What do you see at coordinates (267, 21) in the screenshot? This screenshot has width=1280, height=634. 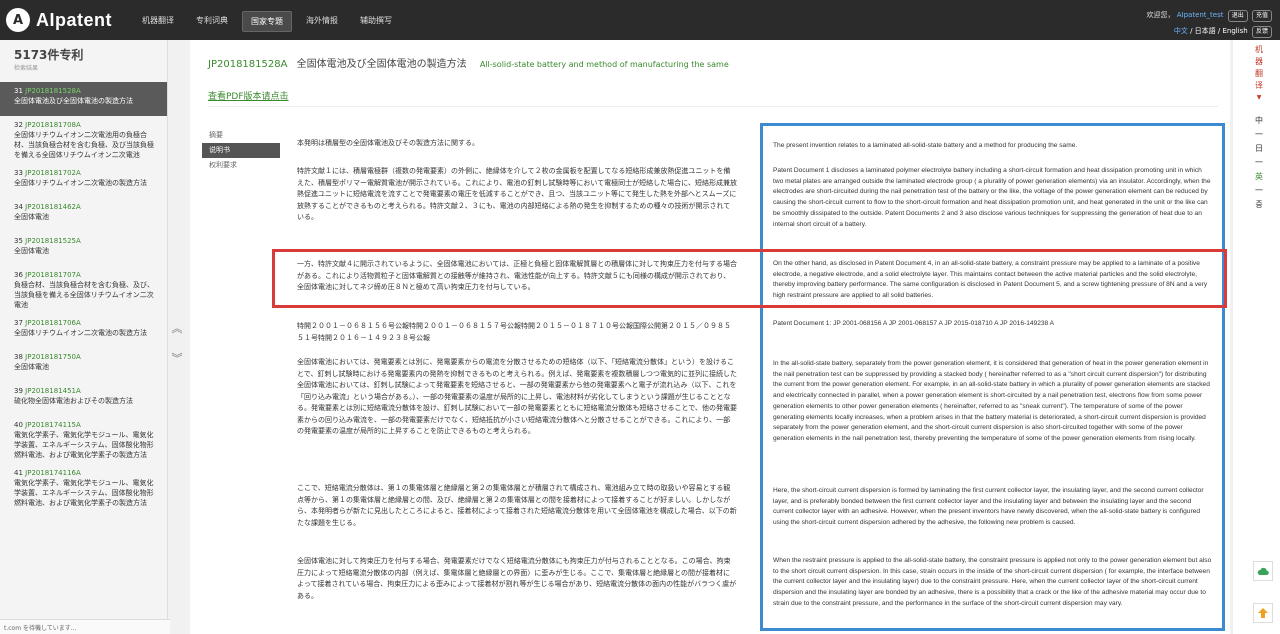 I see `nav-national-topics: 国家专题` at bounding box center [267, 21].